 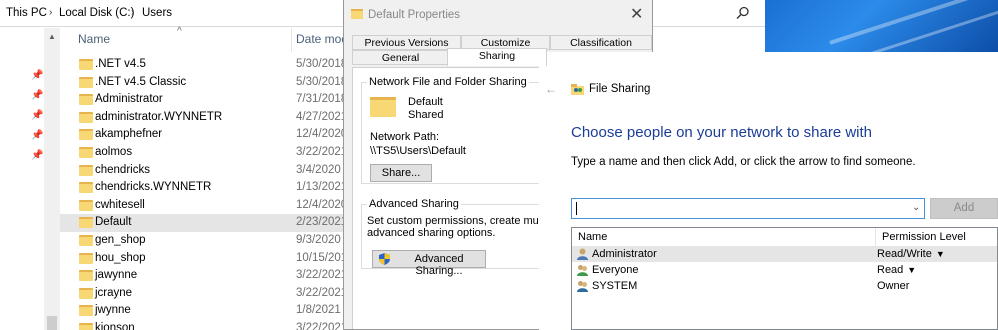 What do you see at coordinates (405, 137) in the screenshot?
I see `network-path-label: Network Path:` at bounding box center [405, 137].